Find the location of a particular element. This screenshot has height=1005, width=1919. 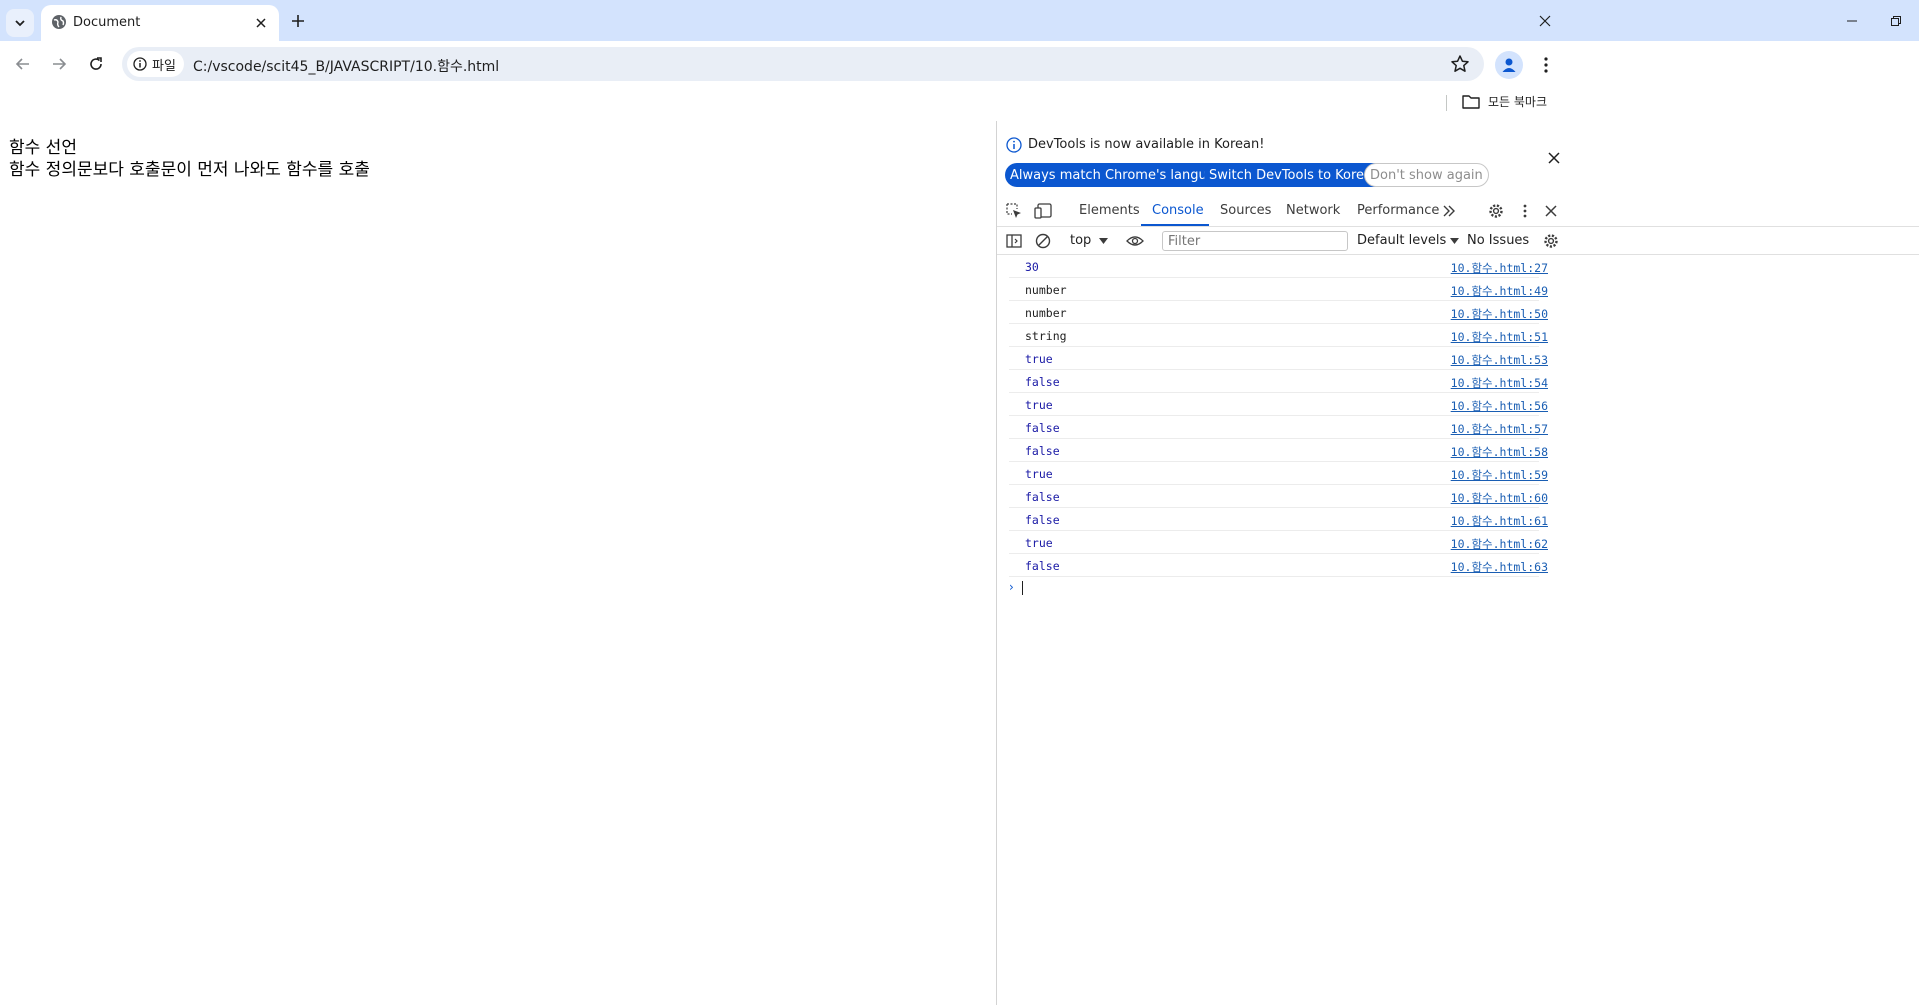

browser-tab: Document is located at coordinates (160, 23).